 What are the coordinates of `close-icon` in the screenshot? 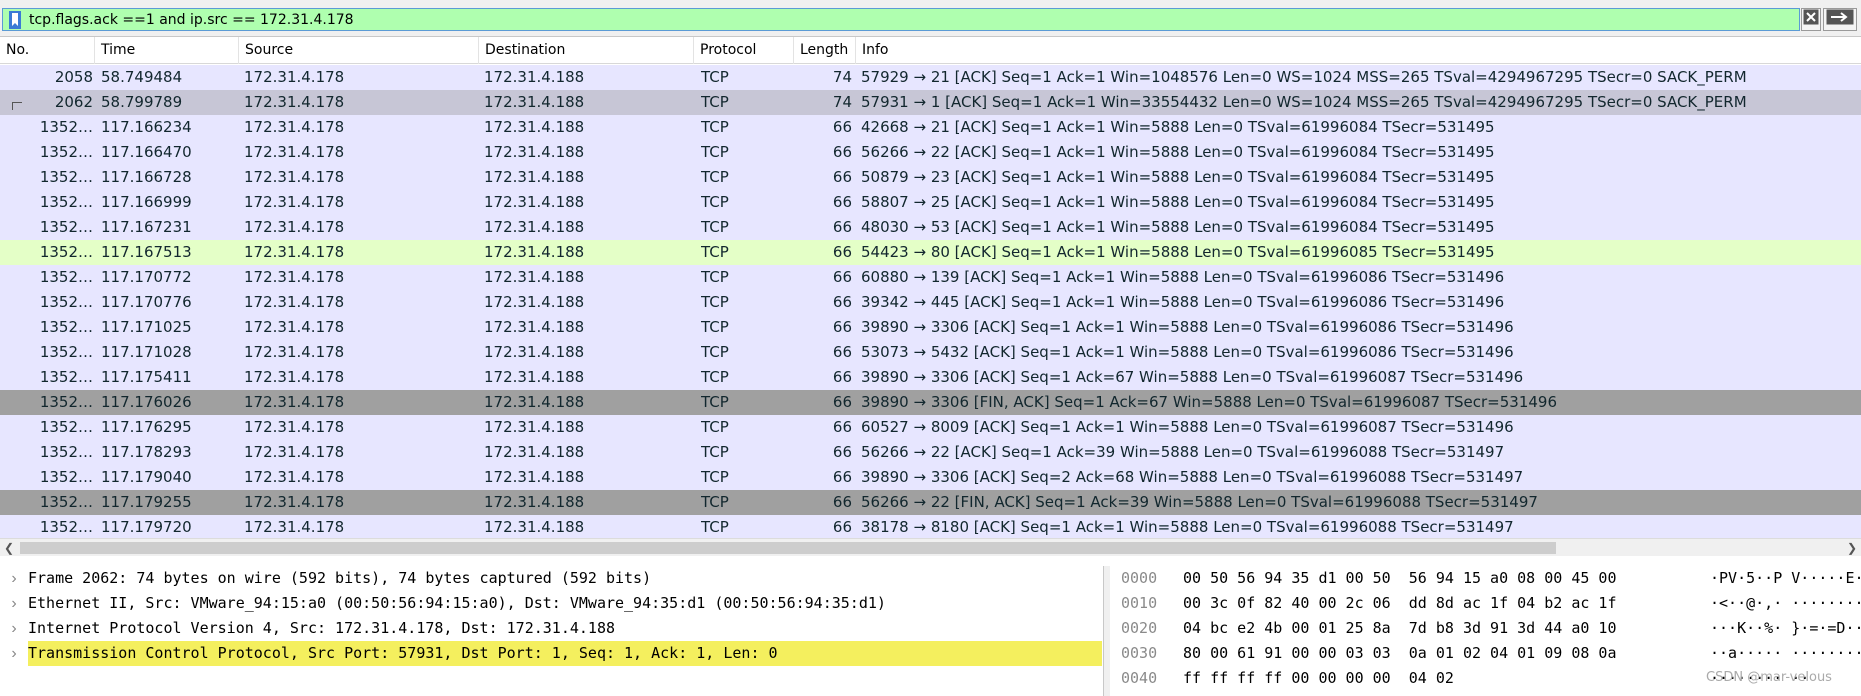 It's located at (1811, 19).